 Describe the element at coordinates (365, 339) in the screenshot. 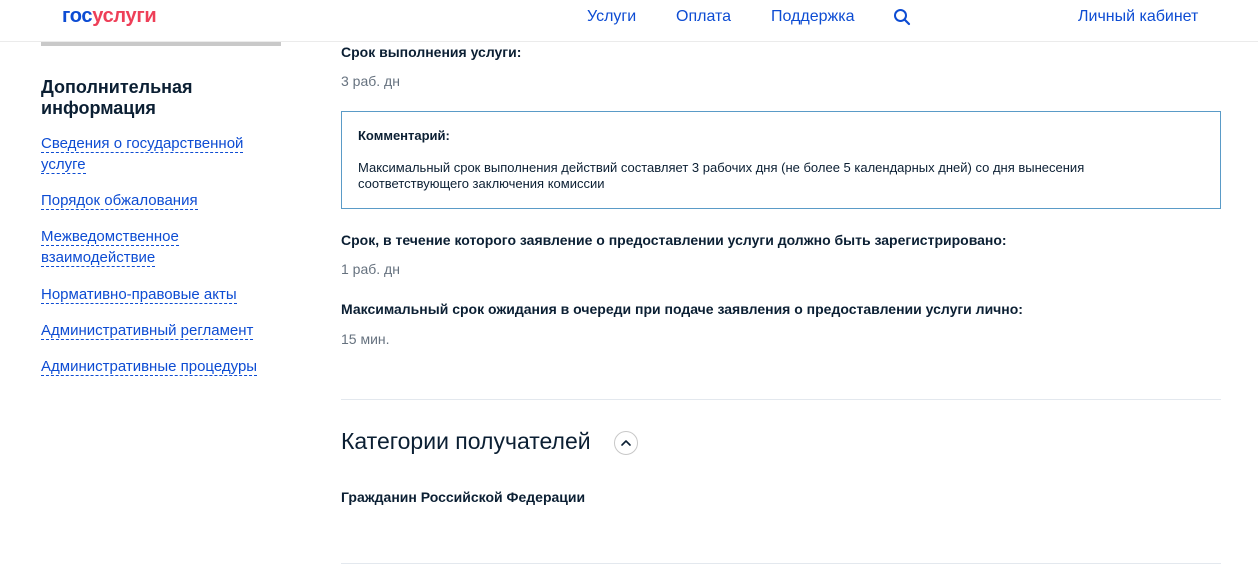

I see `queue-value: 15 мин.` at that location.